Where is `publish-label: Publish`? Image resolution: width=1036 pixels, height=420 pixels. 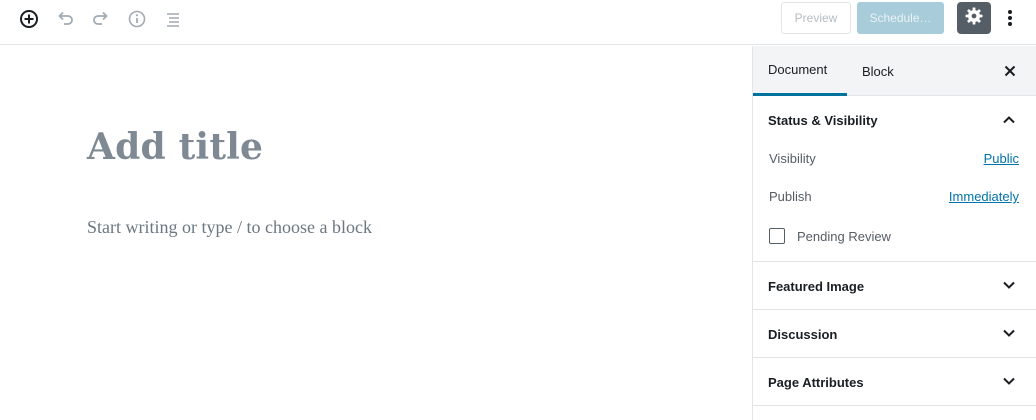 publish-label: Publish is located at coordinates (790, 196).